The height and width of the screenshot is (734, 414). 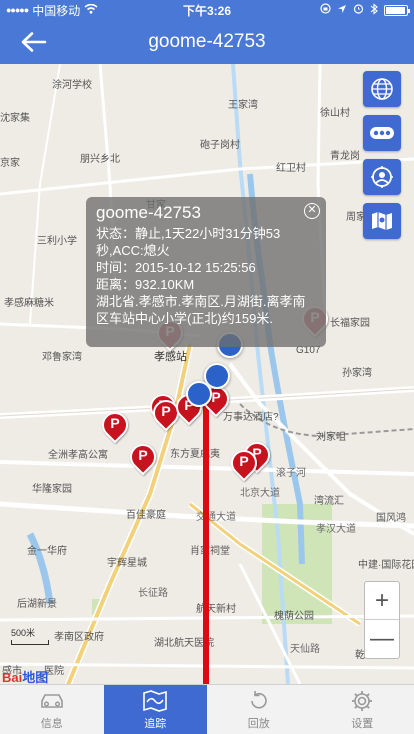 What do you see at coordinates (206, 537) in the screenshot?
I see `route-line` at bounding box center [206, 537].